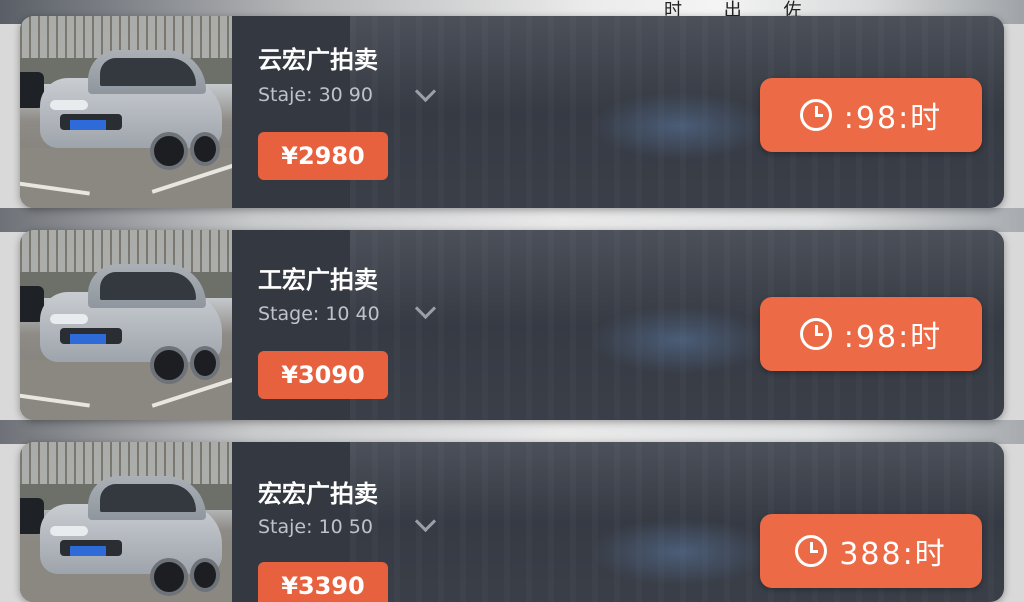 This screenshot has width=1024, height=602. Describe the element at coordinates (318, 280) in the screenshot. I see `listing-title: 工宏广拍卖` at that location.